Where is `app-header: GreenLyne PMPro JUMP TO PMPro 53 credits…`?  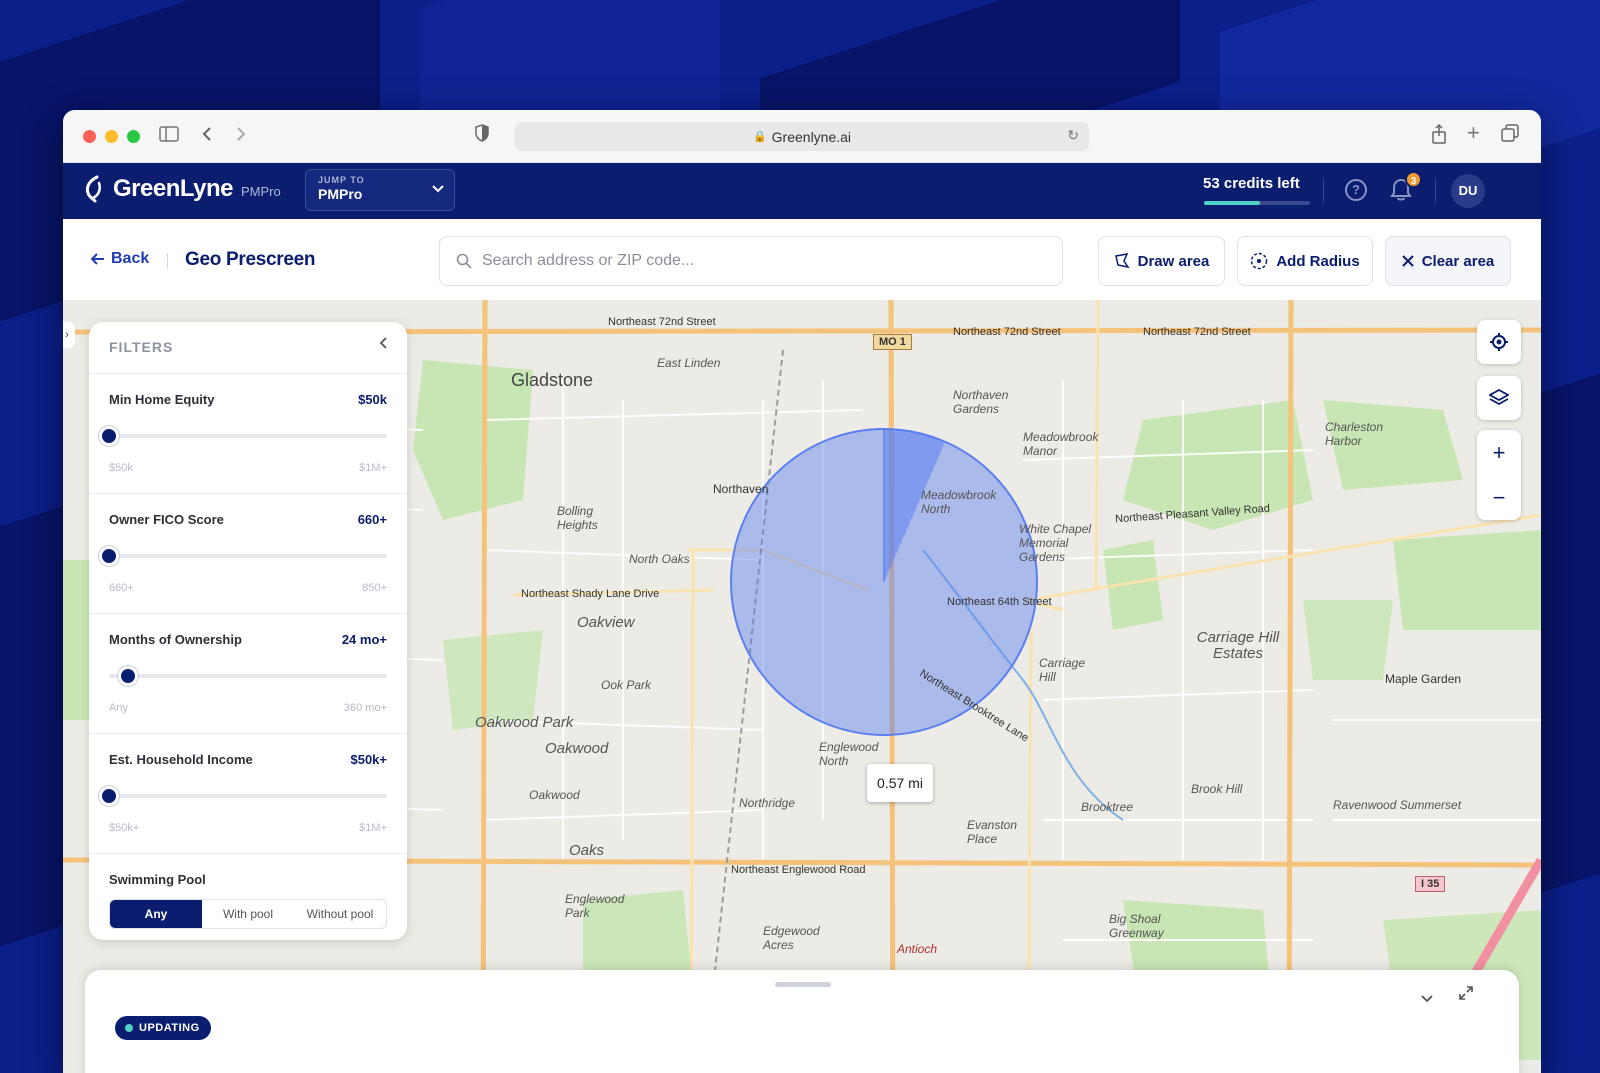
app-header: GreenLyne PMPro JUMP TO PMPro 53 credits… is located at coordinates (802, 191).